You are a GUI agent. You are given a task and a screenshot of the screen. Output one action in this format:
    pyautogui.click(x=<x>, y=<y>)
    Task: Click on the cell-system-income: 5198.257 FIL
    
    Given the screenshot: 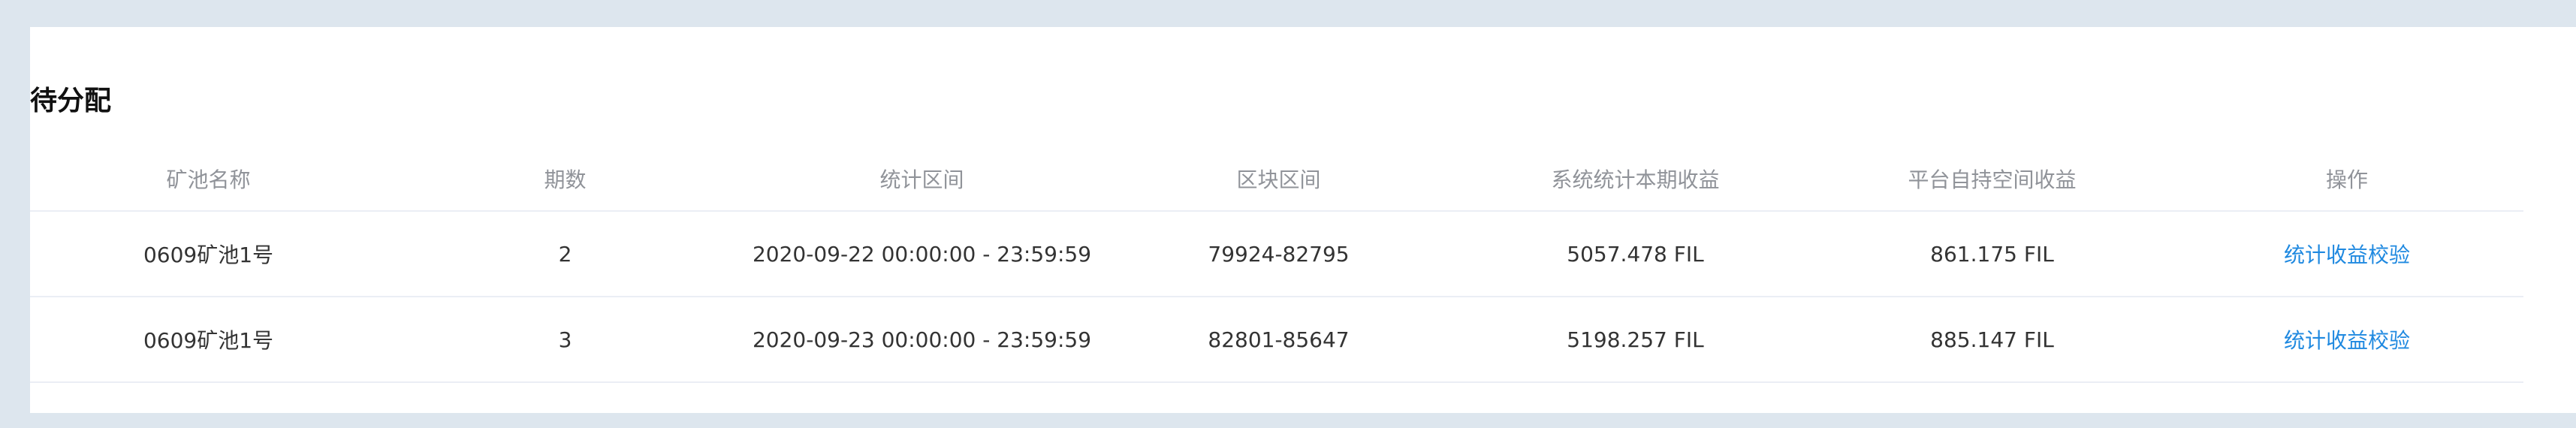 What is the action you would take?
    pyautogui.click(x=1635, y=339)
    